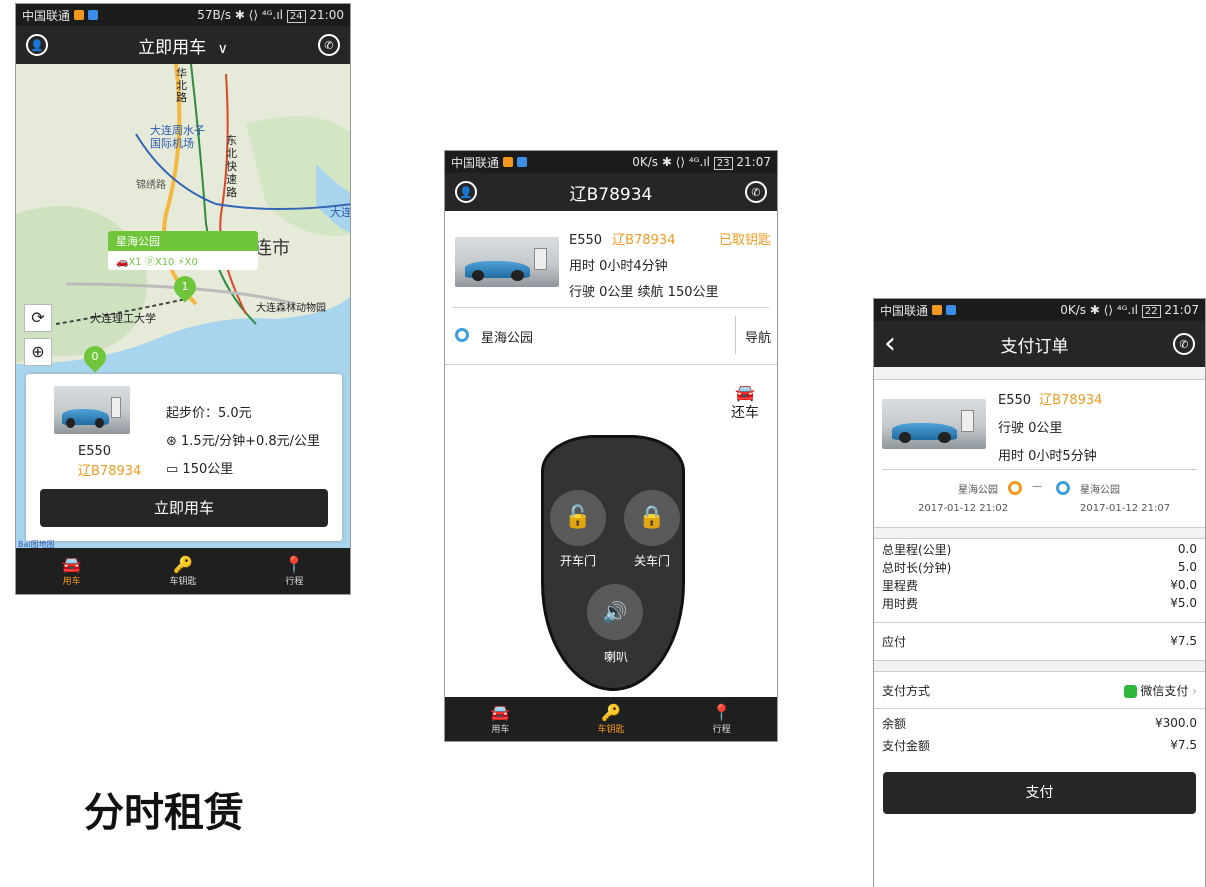 Image resolution: width=1206 pixels, height=887 pixels. What do you see at coordinates (123, 318) in the screenshot?
I see `map-label-university: 大连理工大学` at bounding box center [123, 318].